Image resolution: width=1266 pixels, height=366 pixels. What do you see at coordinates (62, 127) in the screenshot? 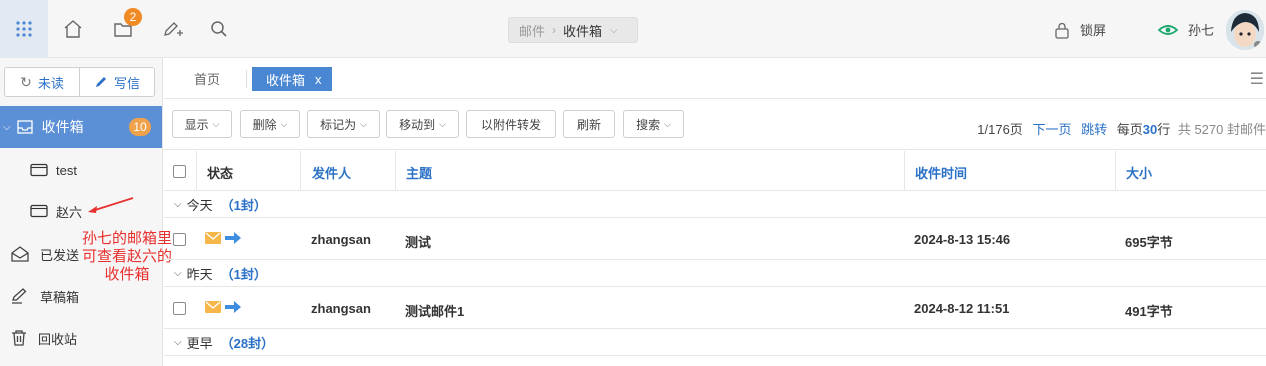
I see `sidebar-item-label: 收件箱` at bounding box center [62, 127].